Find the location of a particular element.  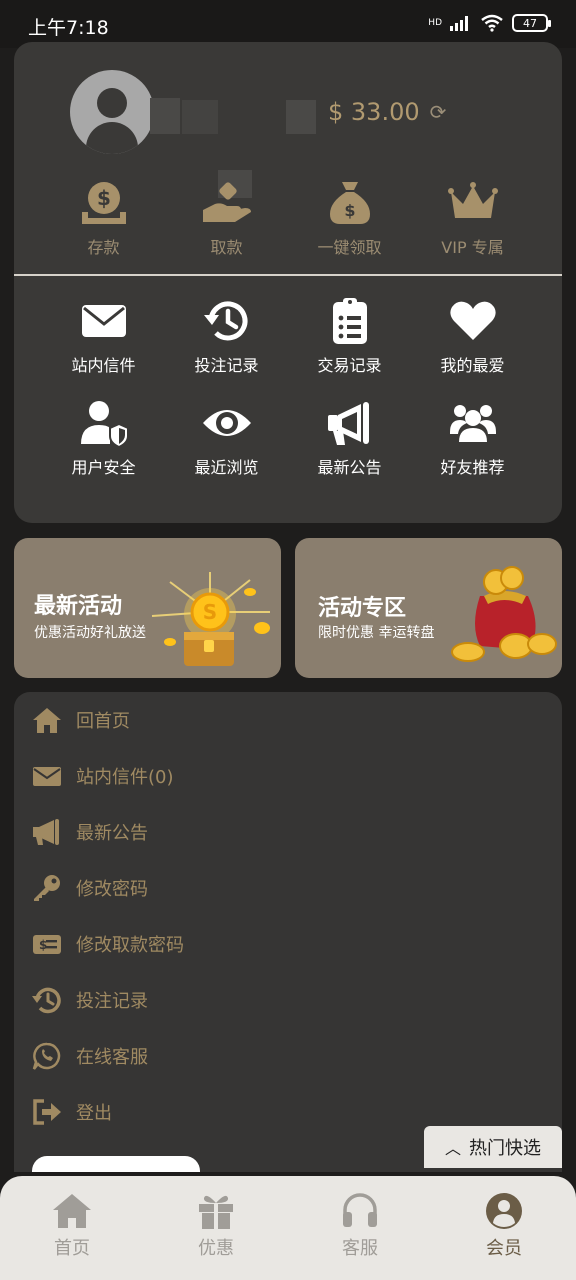

menu-label: 回首页 is located at coordinates (103, 721).